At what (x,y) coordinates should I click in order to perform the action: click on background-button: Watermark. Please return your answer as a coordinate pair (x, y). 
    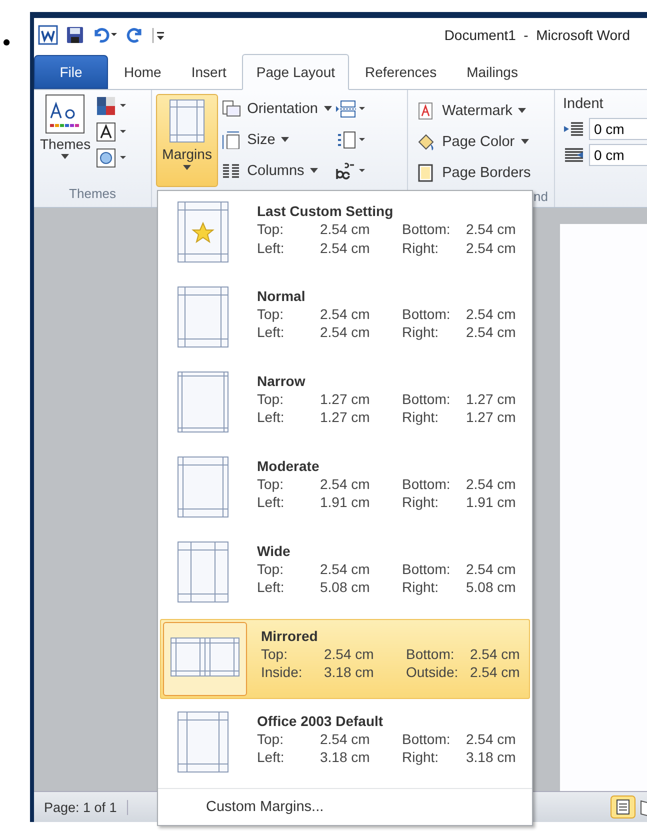
    Looking at the image, I should click on (473, 111).